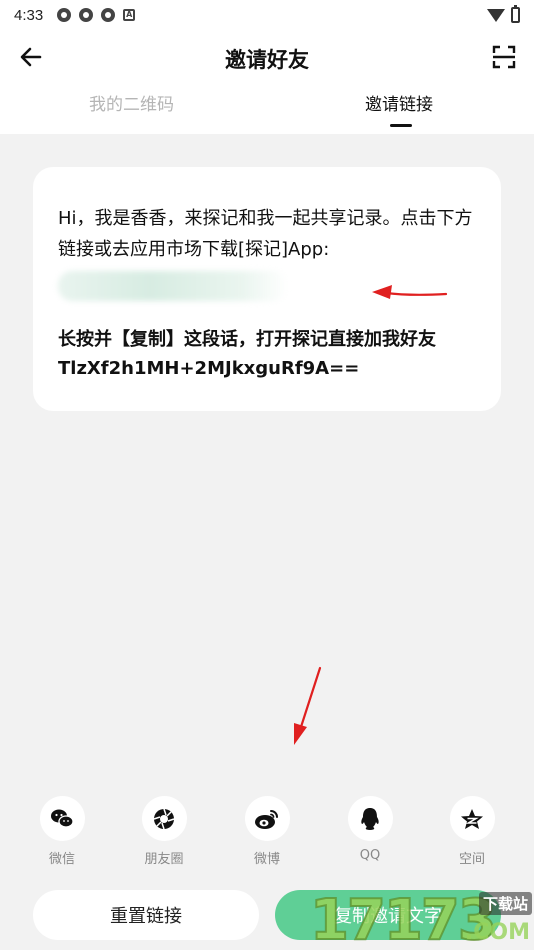  Describe the element at coordinates (401, 125) in the screenshot. I see `active-tab-indicator` at that location.